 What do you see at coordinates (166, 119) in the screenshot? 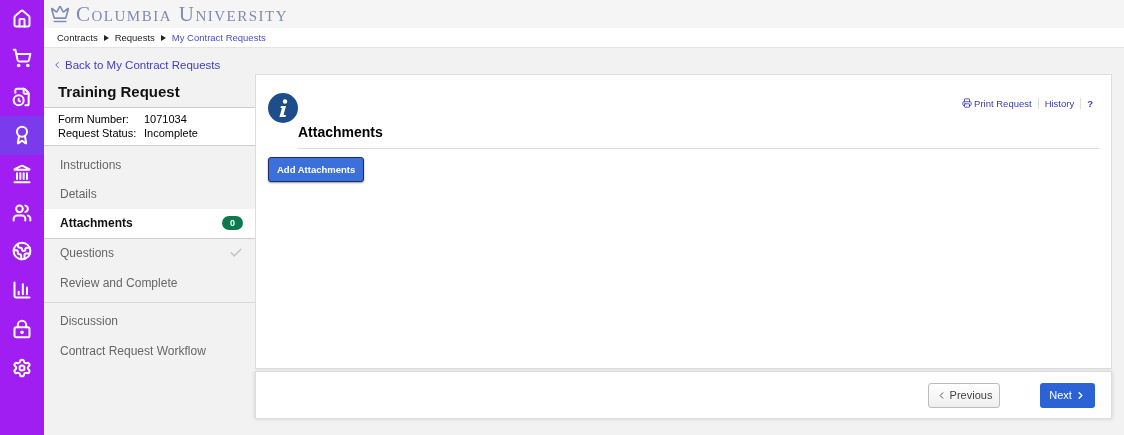
I see `field-value: 1071034` at bounding box center [166, 119].